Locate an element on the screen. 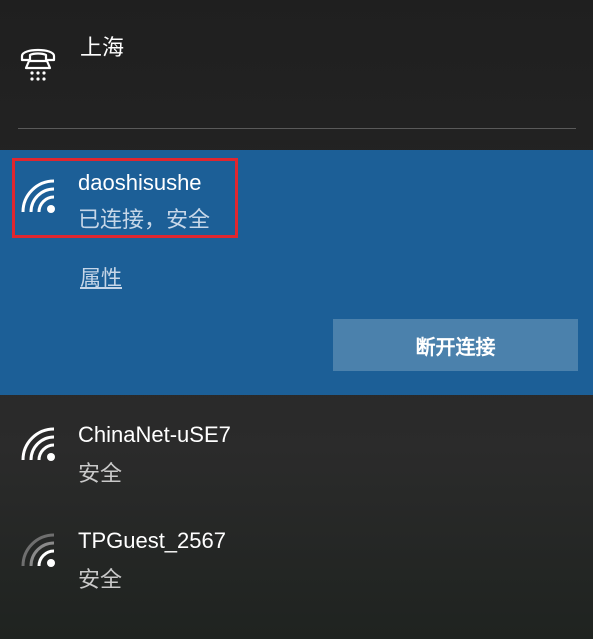 This screenshot has width=593, height=639. network-ssid: ChinaNet-uSE7 is located at coordinates (154, 434).